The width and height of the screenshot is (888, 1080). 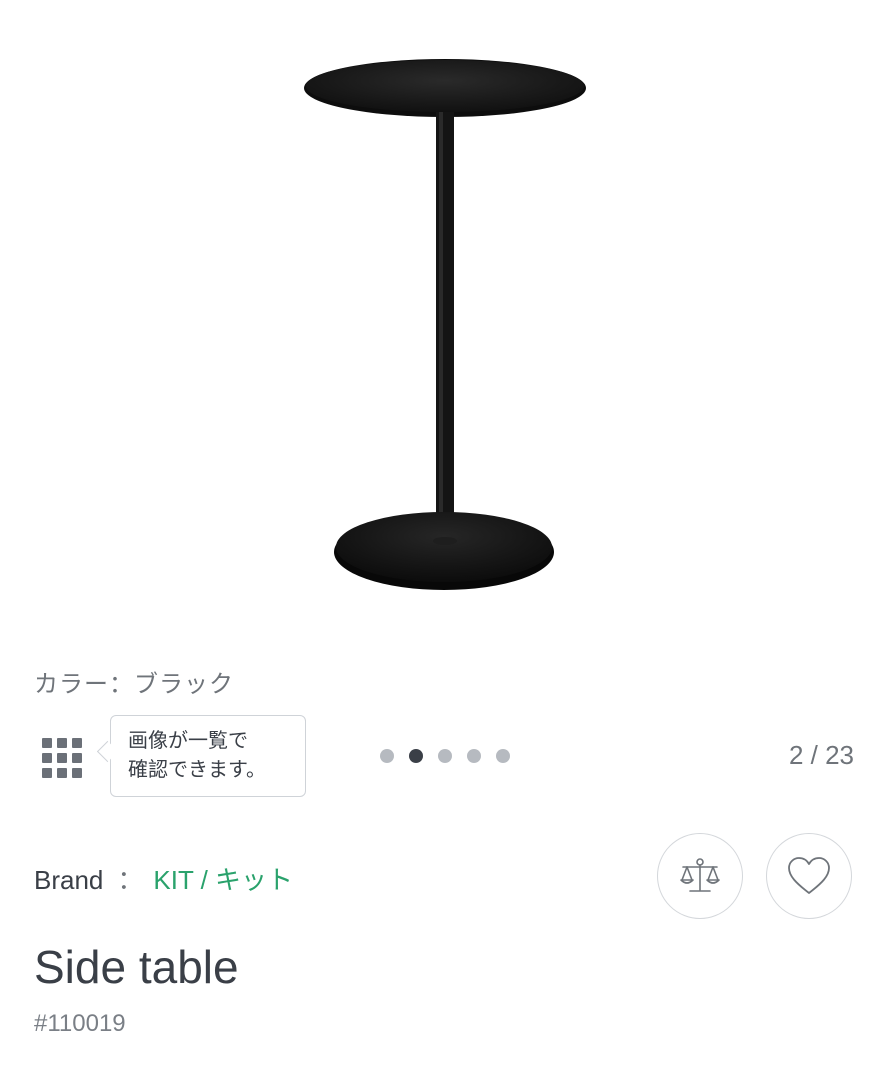 What do you see at coordinates (80, 1023) in the screenshot?
I see `product-id: #110019` at bounding box center [80, 1023].